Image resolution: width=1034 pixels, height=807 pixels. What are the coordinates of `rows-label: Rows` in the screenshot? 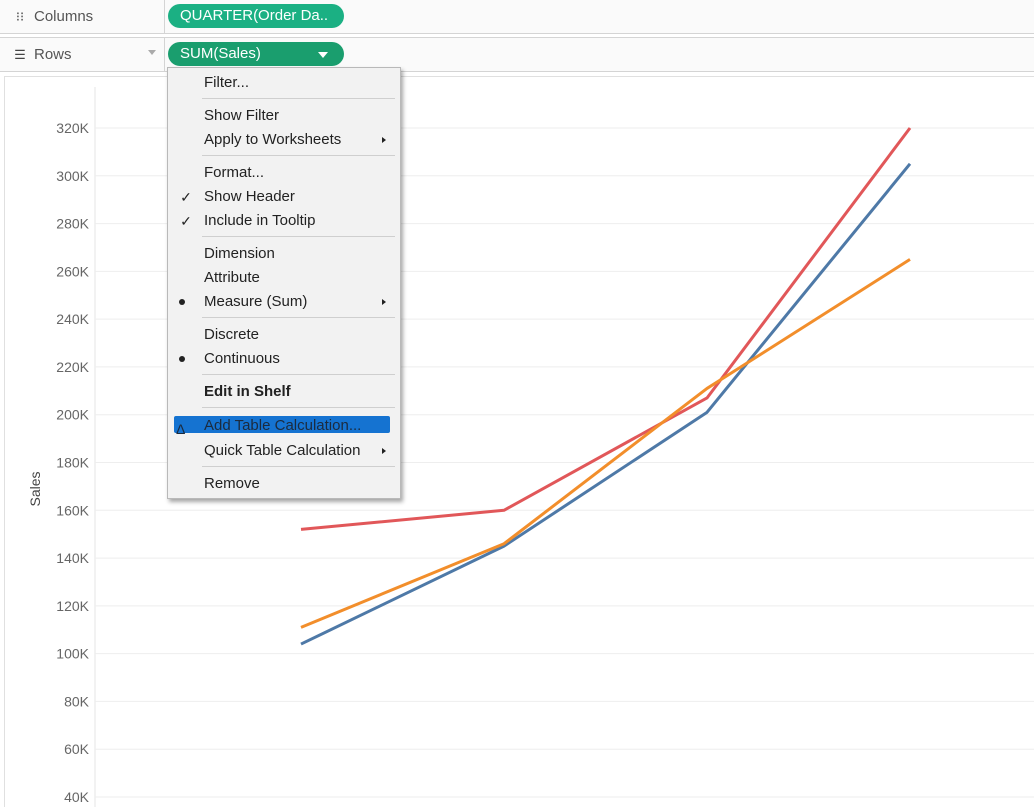 It's located at (53, 54).